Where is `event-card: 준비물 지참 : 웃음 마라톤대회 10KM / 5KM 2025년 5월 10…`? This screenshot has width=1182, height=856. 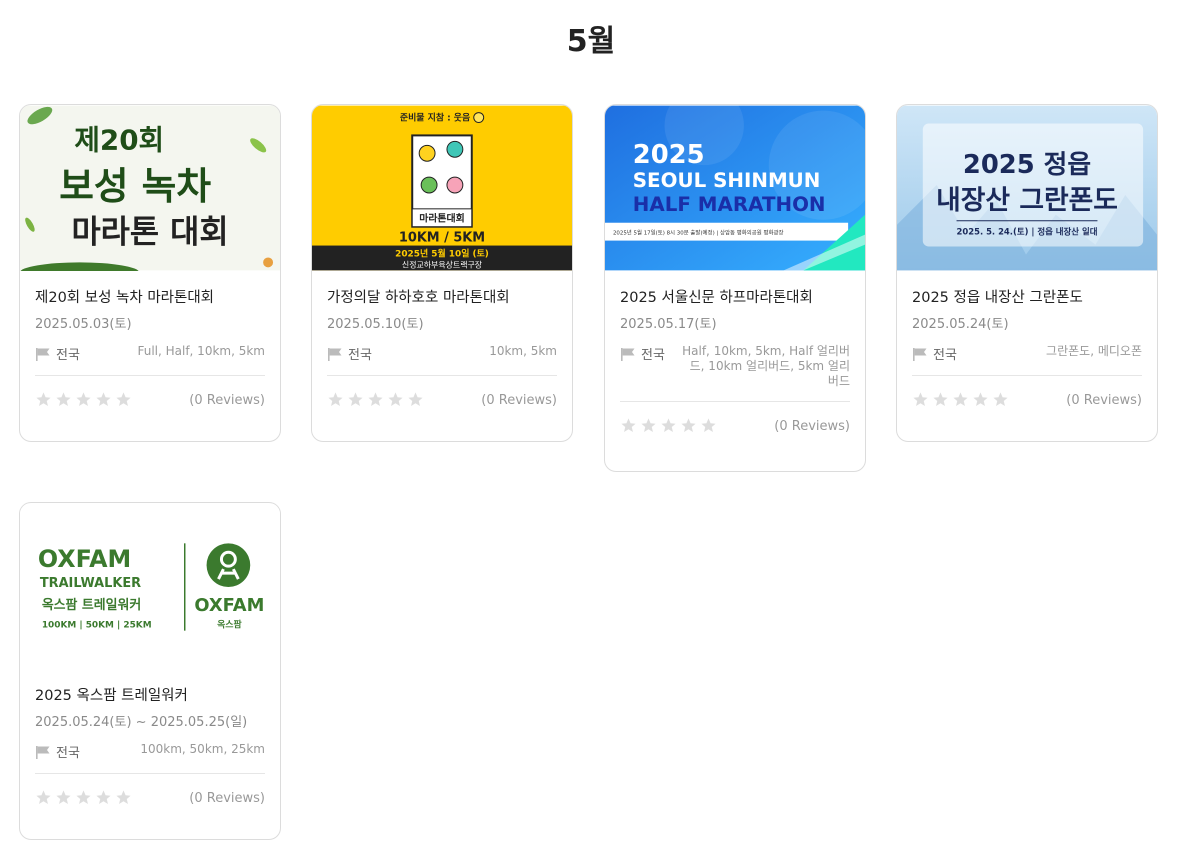 event-card: 준비물 지참 : 웃음 마라톤대회 10KM / 5KM 2025년 5월 10… is located at coordinates (442, 273).